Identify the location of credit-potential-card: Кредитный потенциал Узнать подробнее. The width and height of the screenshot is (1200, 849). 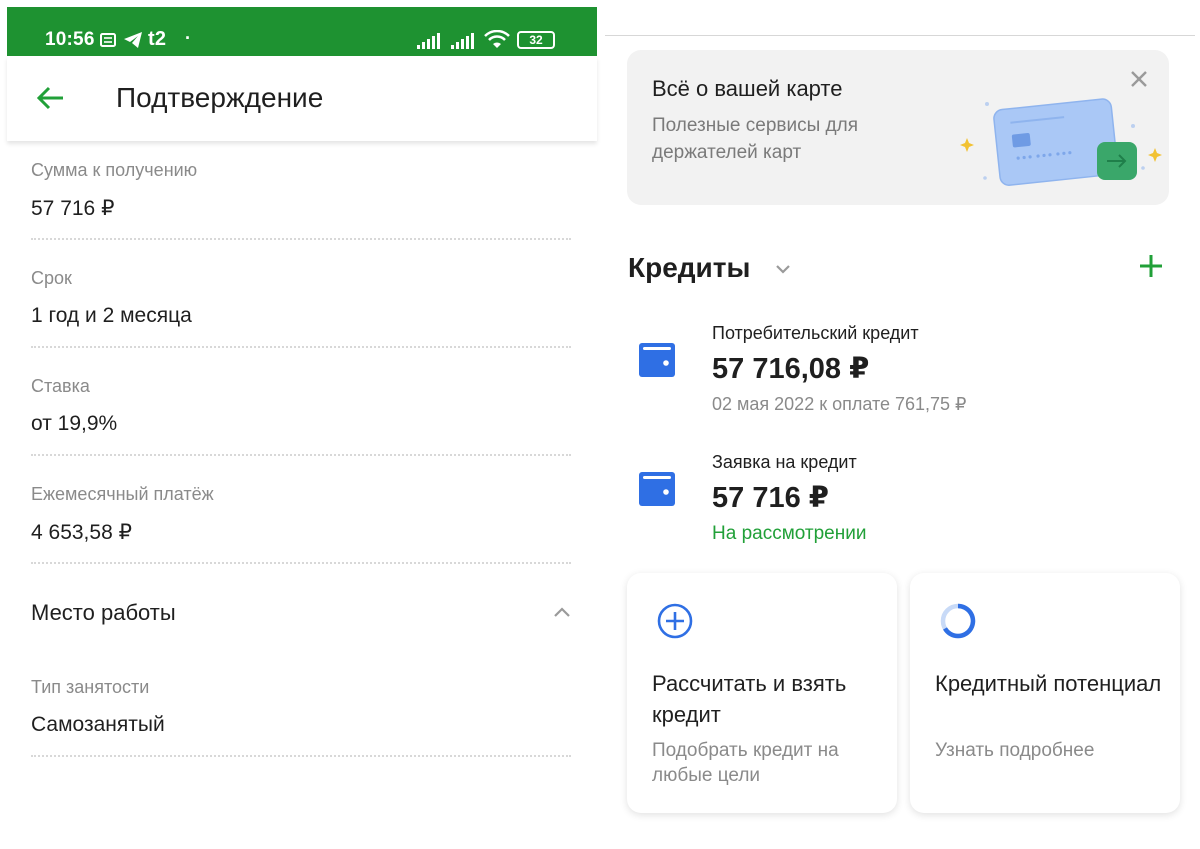
(1045, 693).